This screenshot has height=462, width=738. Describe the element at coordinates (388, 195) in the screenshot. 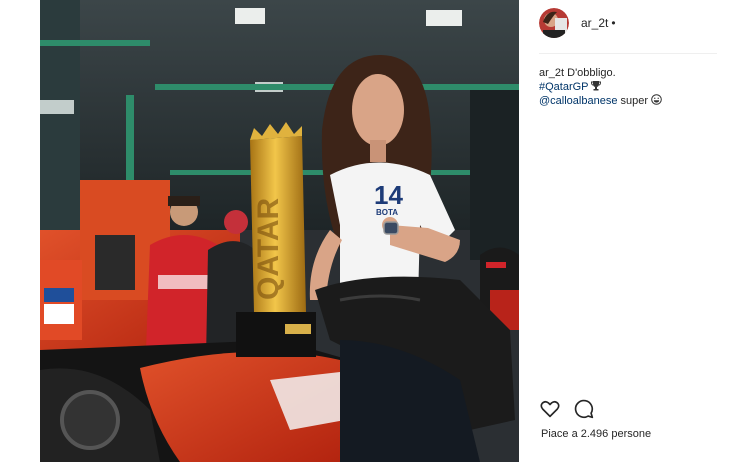

I see `jersey-number: 14` at that location.